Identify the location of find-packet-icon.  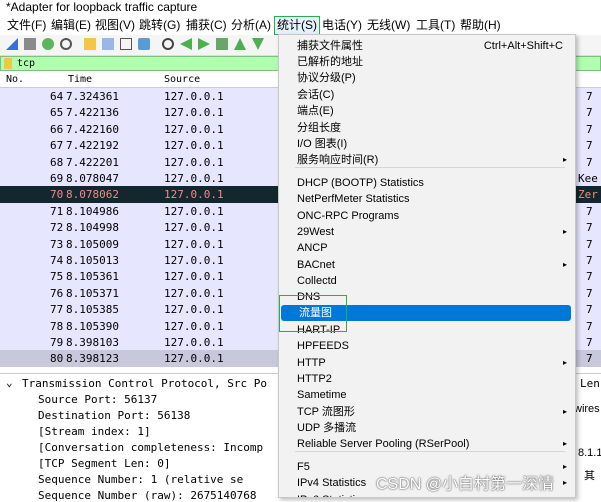
(168, 44).